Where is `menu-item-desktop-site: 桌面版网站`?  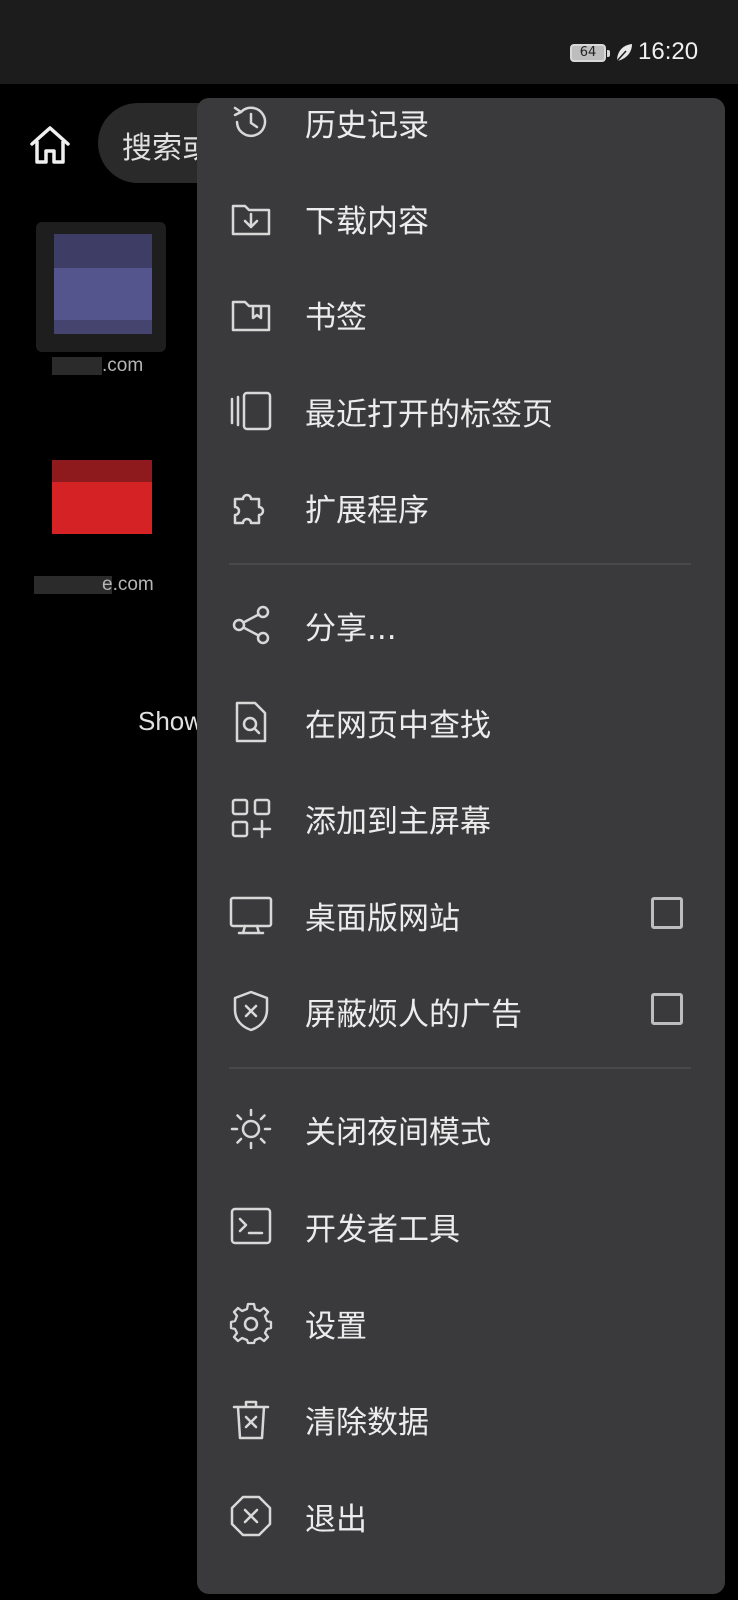
menu-item-desktop-site: 桌面版网站 is located at coordinates (461, 913).